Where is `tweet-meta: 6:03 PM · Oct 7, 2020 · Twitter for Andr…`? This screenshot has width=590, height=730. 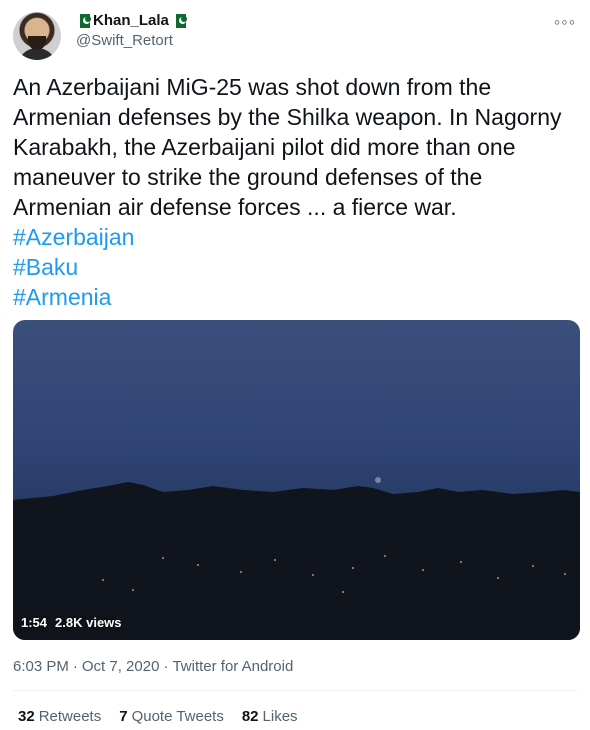 tweet-meta: 6:03 PM · Oct 7, 2020 · Twitter for Andr… is located at coordinates (153, 666).